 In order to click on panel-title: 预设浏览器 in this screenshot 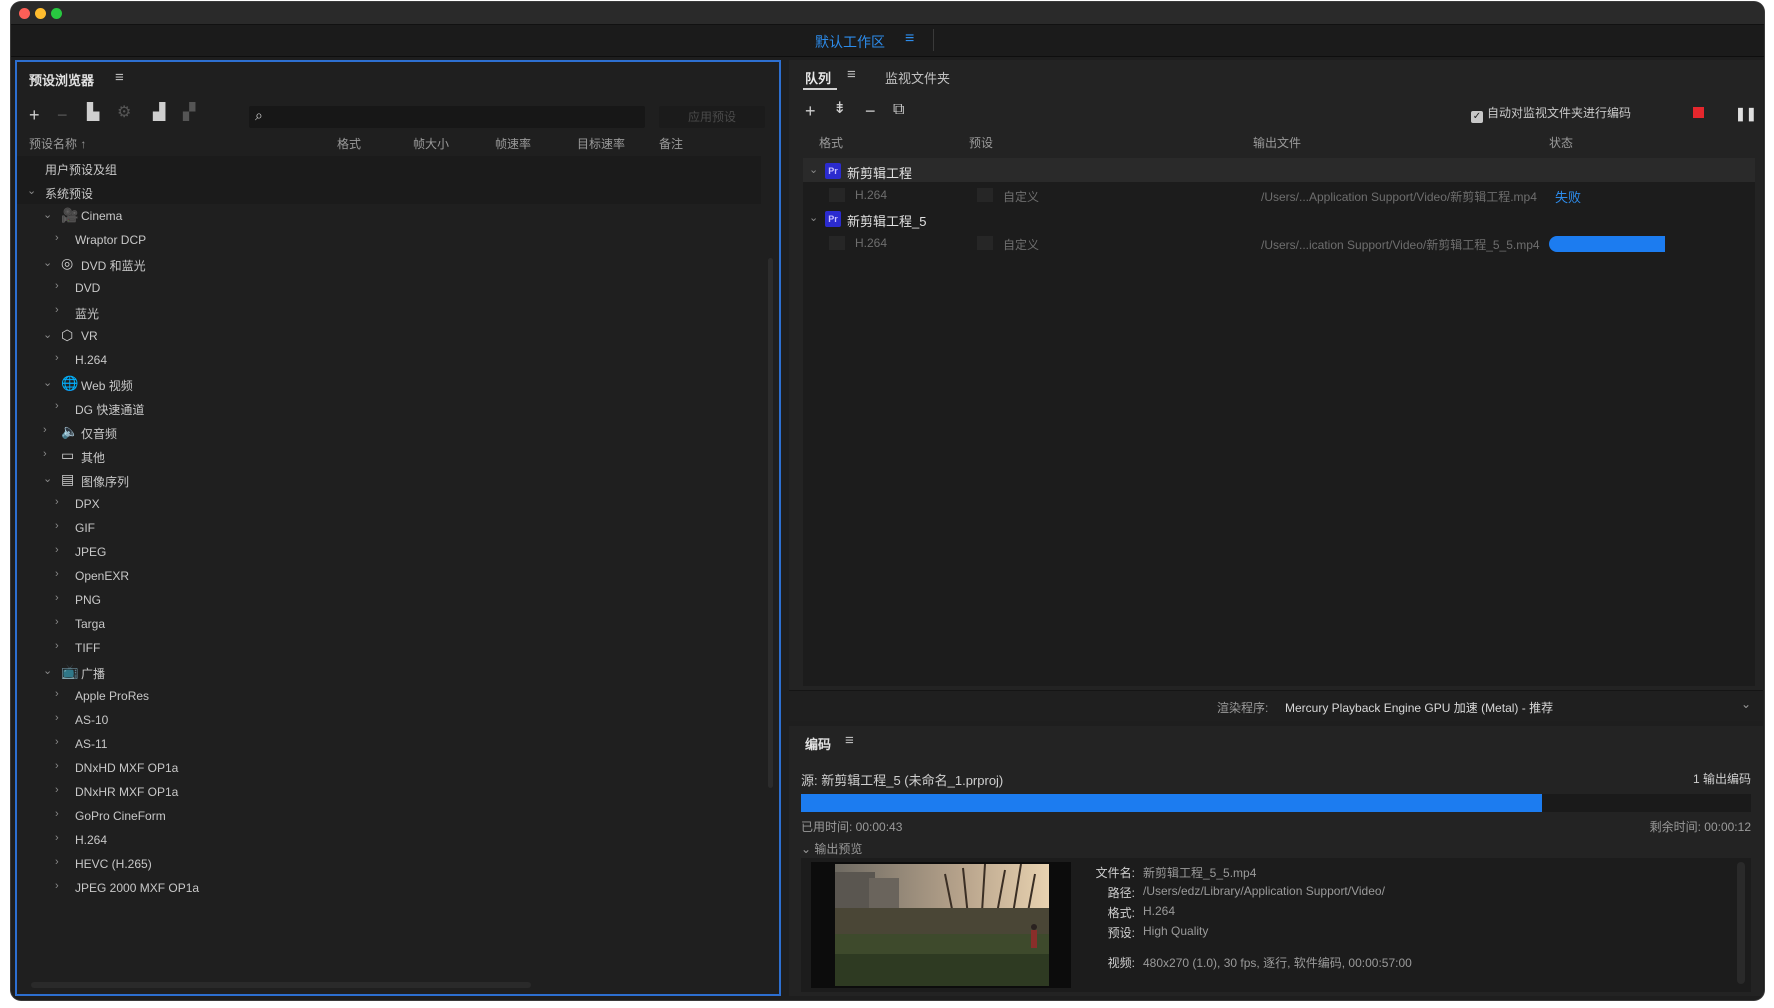, I will do `click(61, 79)`.